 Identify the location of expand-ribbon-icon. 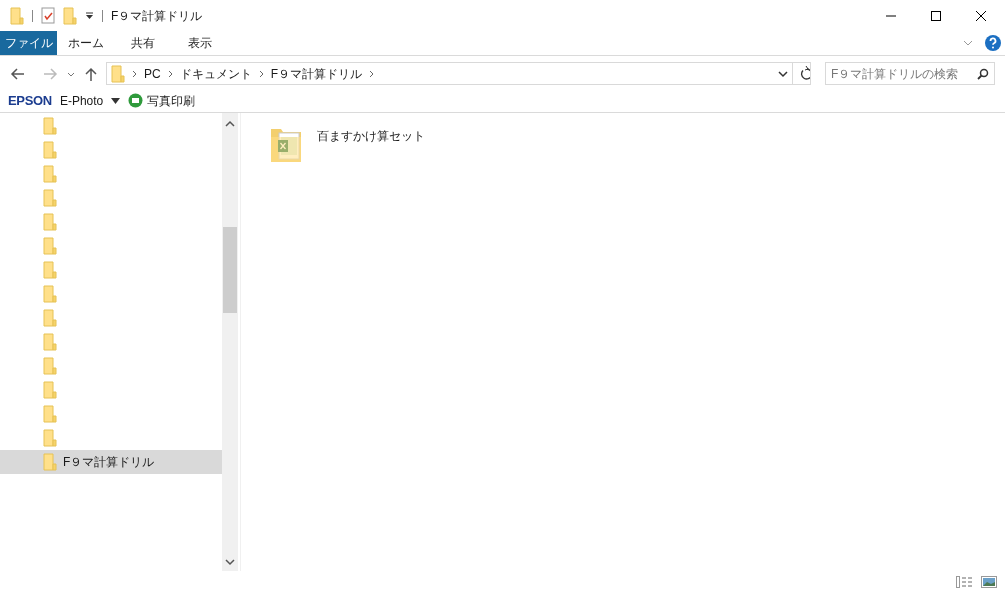
(968, 43).